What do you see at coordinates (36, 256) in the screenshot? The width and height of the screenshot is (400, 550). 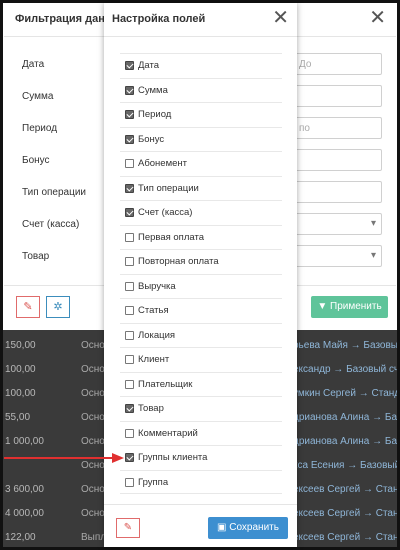 I see `filter-label-product: Товар` at bounding box center [36, 256].